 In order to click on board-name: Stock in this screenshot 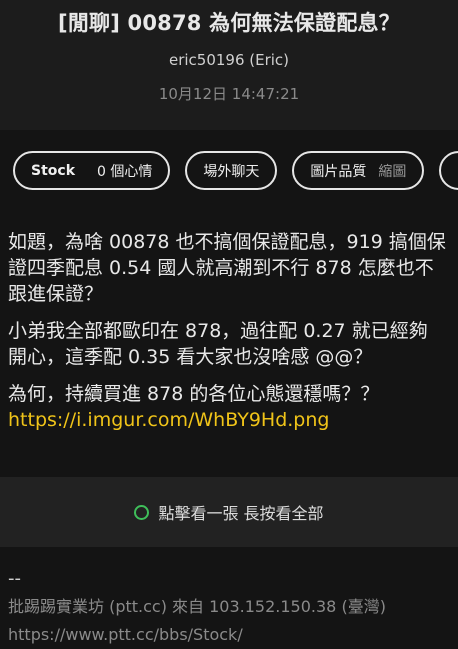, I will do `click(53, 170)`.